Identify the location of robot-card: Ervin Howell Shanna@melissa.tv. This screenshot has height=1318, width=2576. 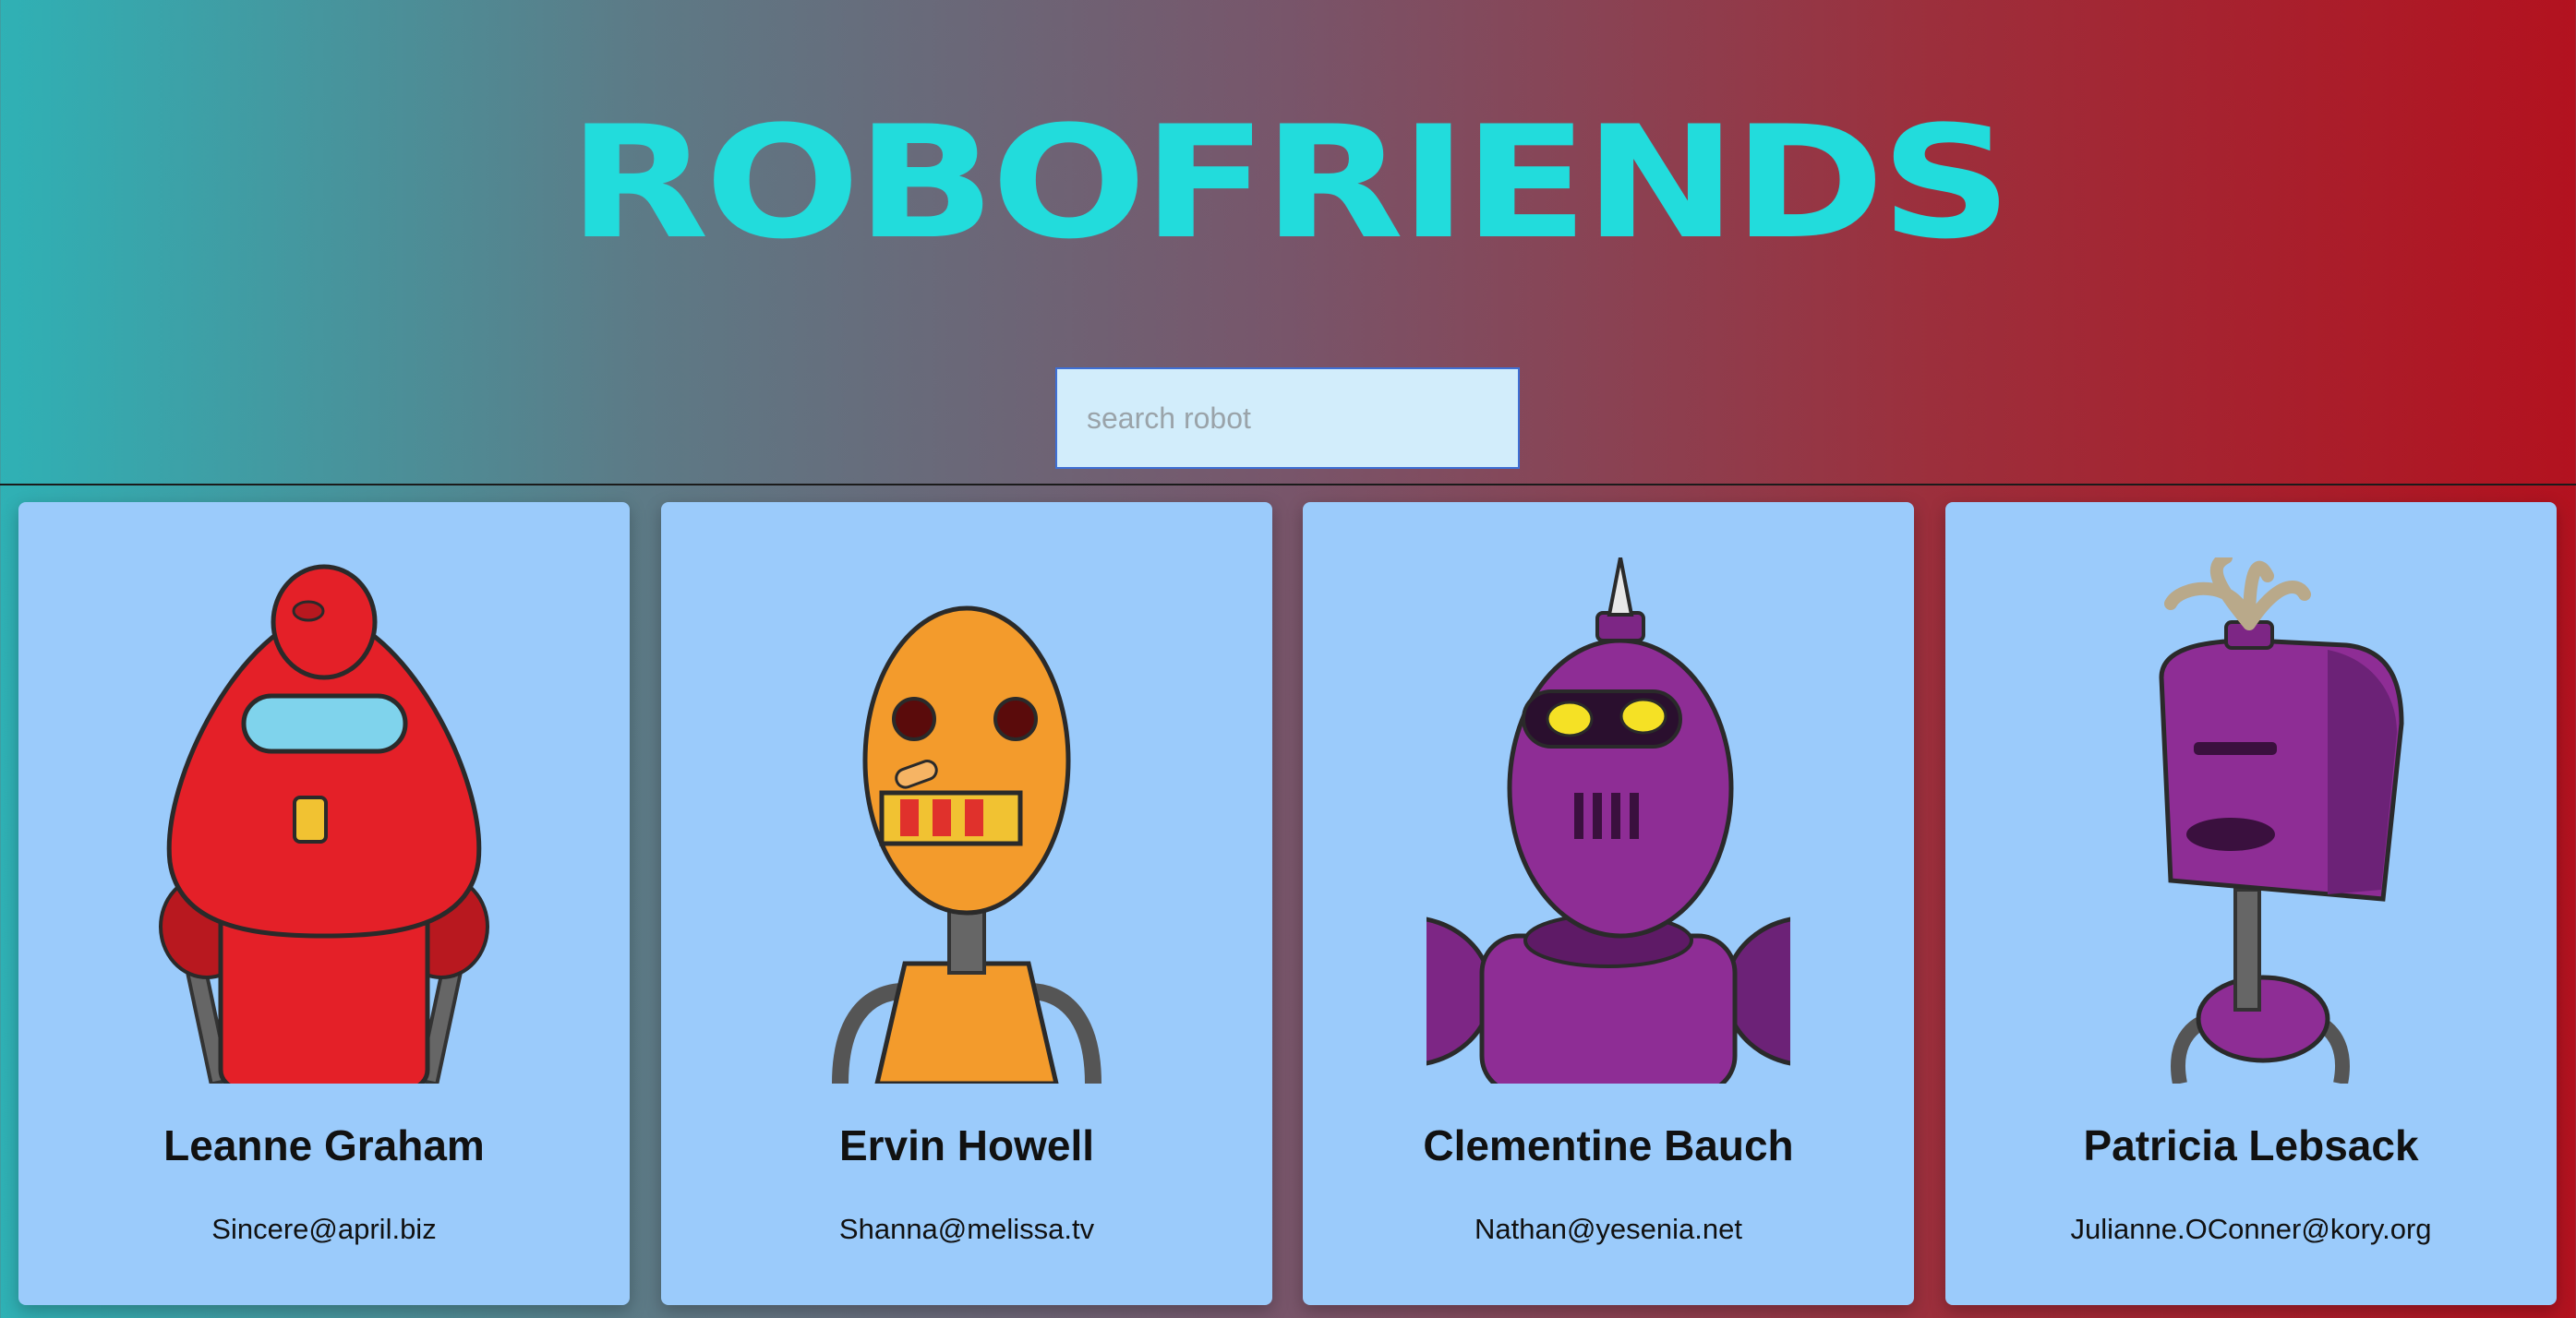
(966, 903).